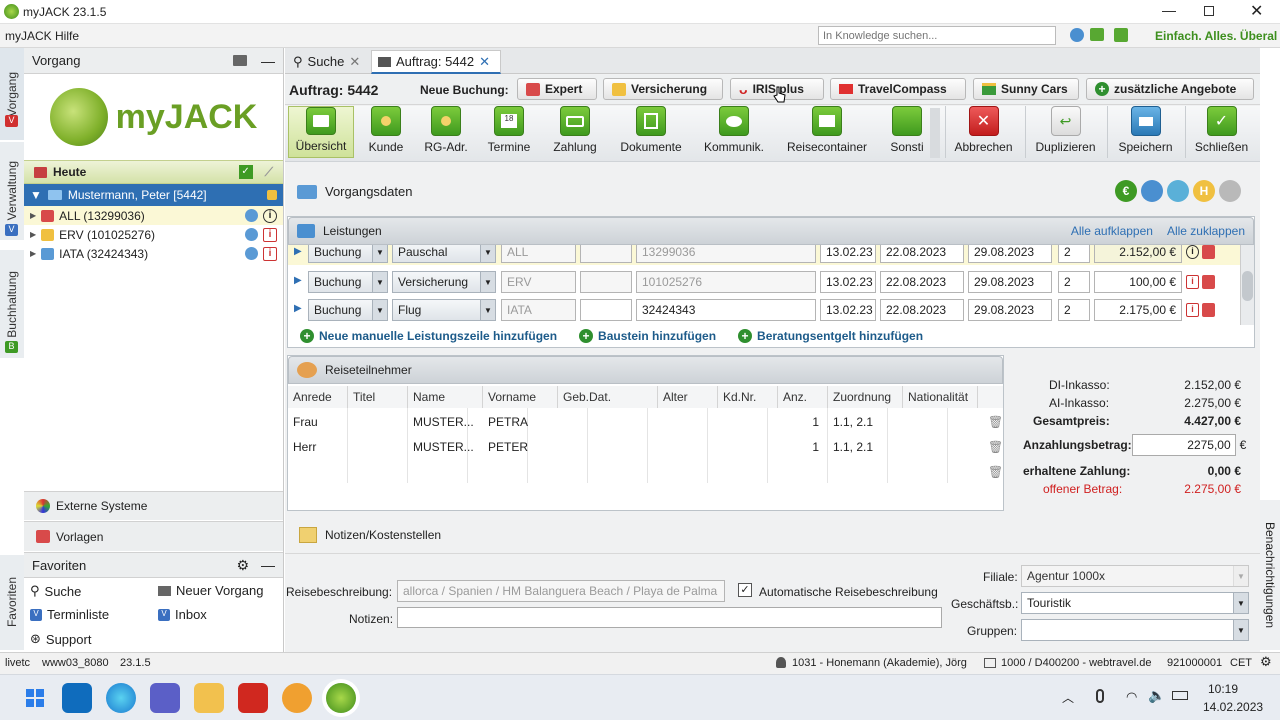 The width and height of the screenshot is (1280, 720). I want to click on type-select: Buchung ▼, so click(348, 282).